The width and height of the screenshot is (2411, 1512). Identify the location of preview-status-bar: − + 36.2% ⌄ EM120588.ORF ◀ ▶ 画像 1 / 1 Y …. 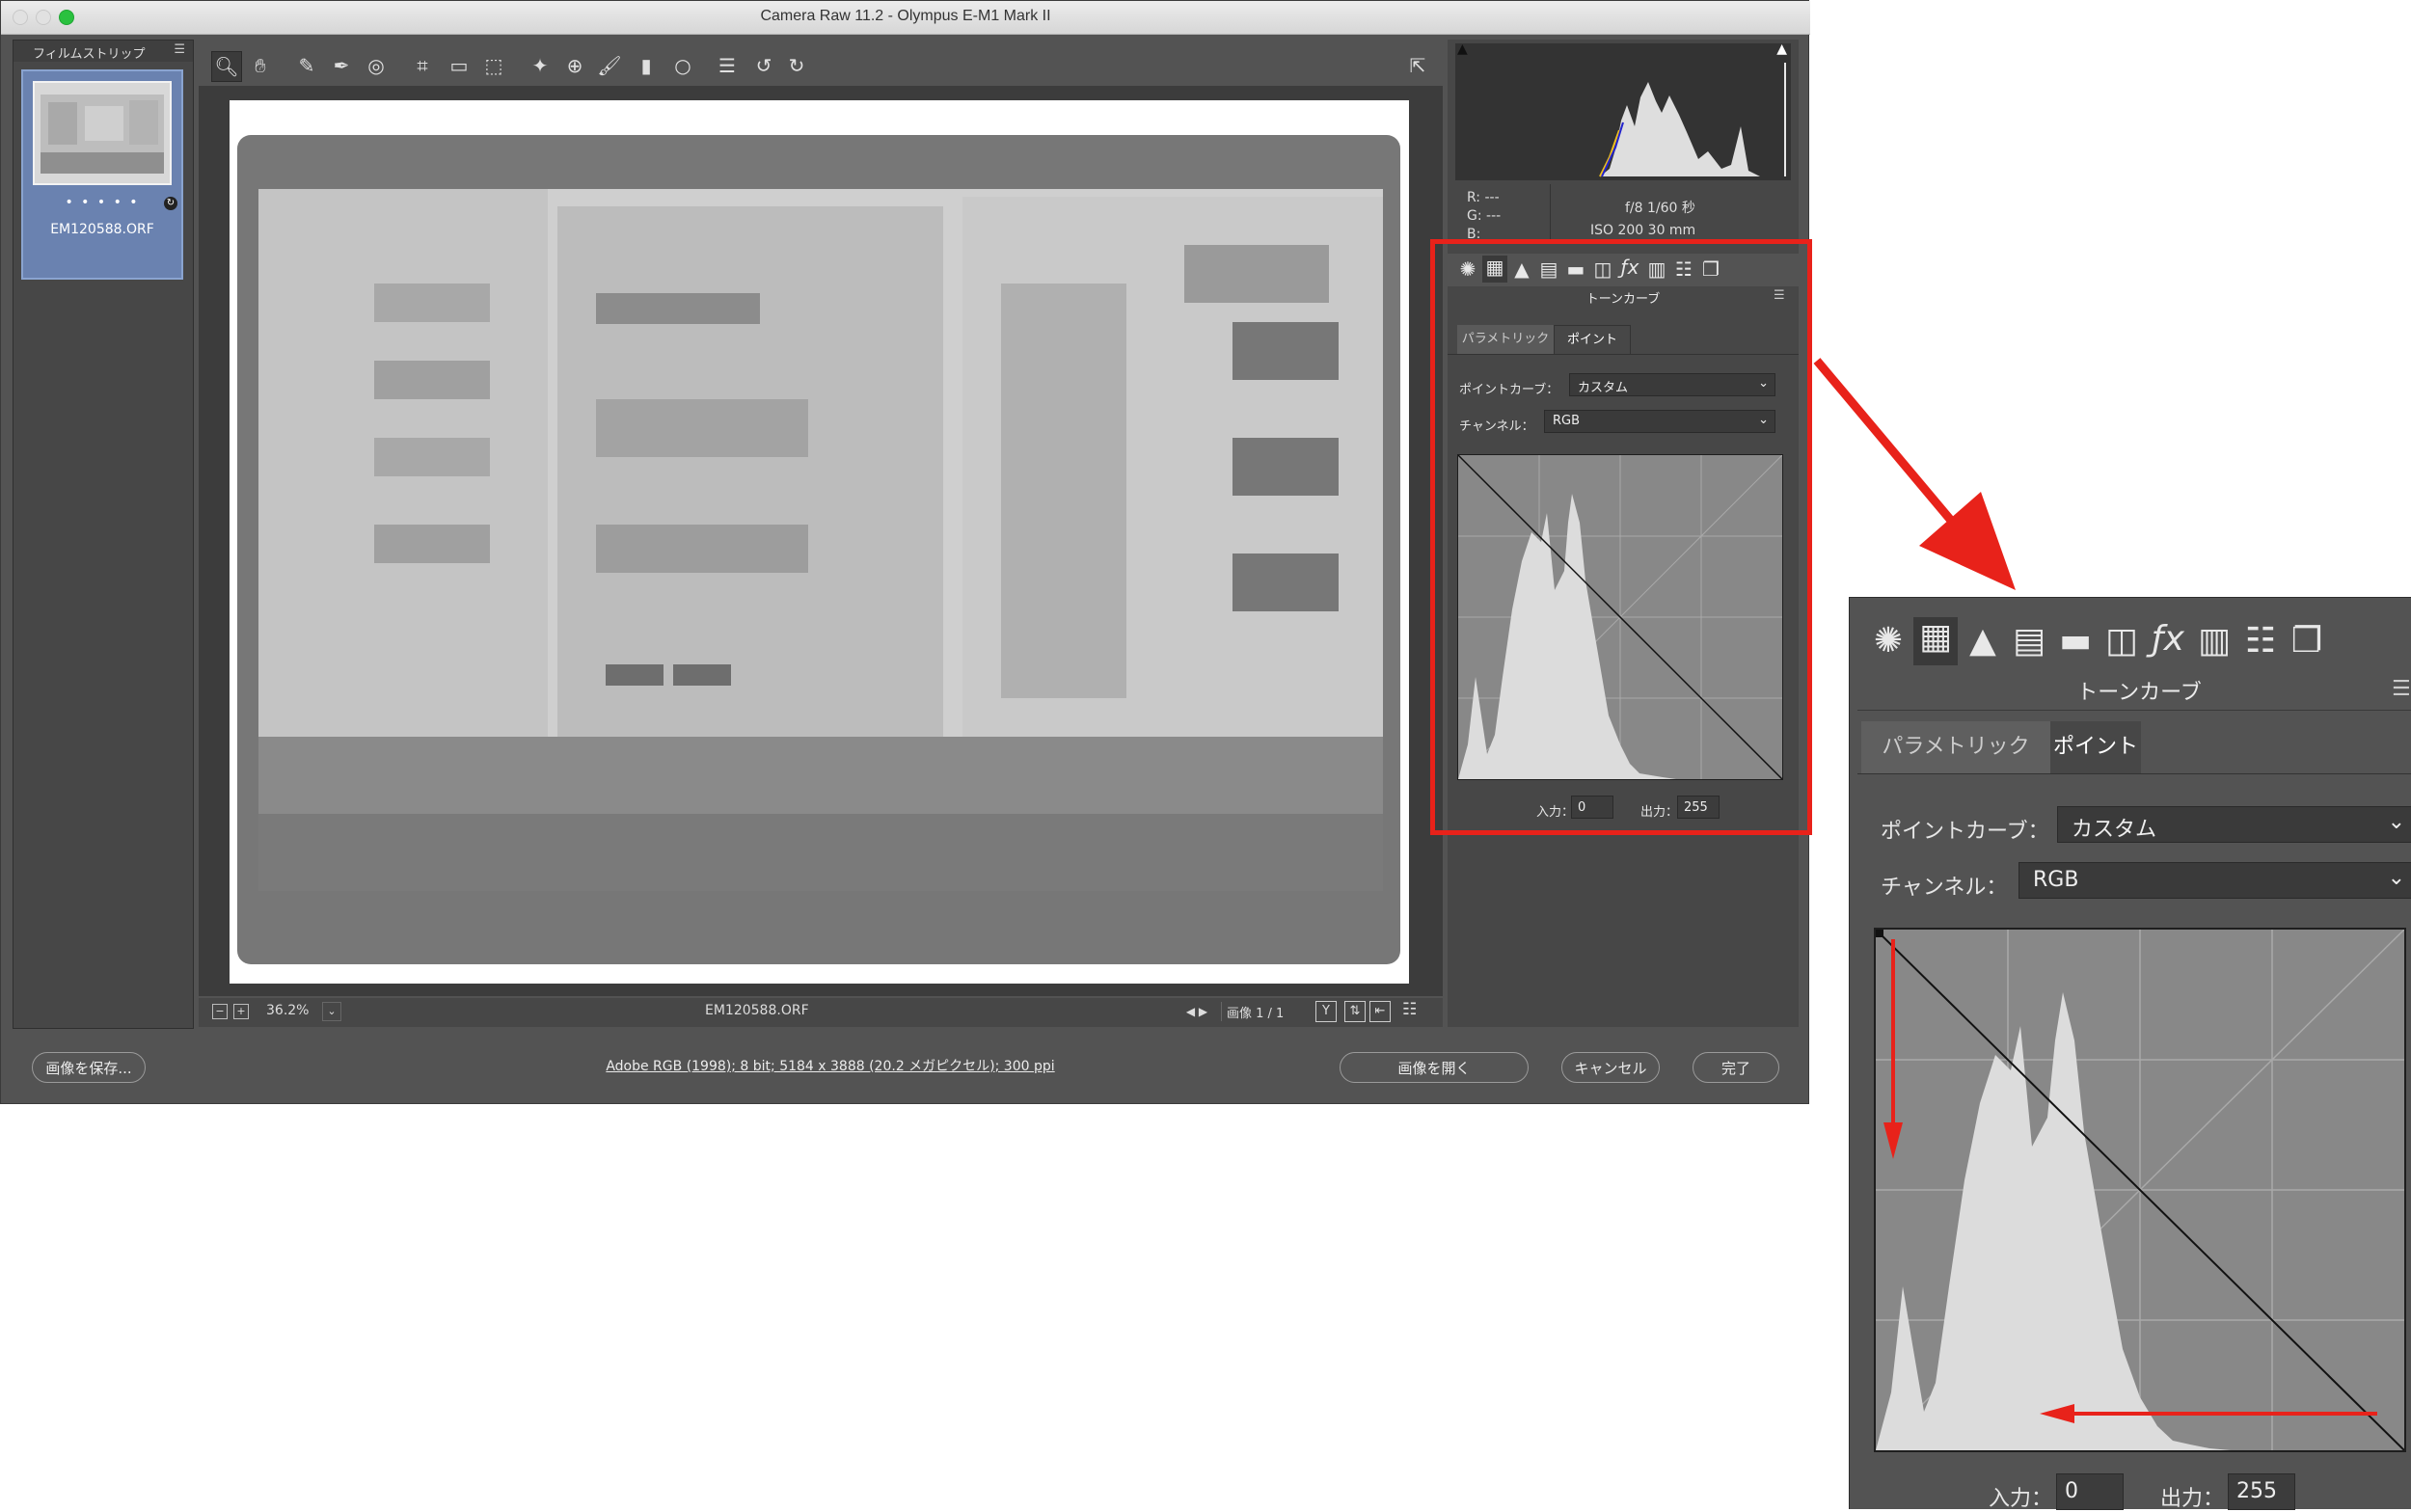
(821, 1012).